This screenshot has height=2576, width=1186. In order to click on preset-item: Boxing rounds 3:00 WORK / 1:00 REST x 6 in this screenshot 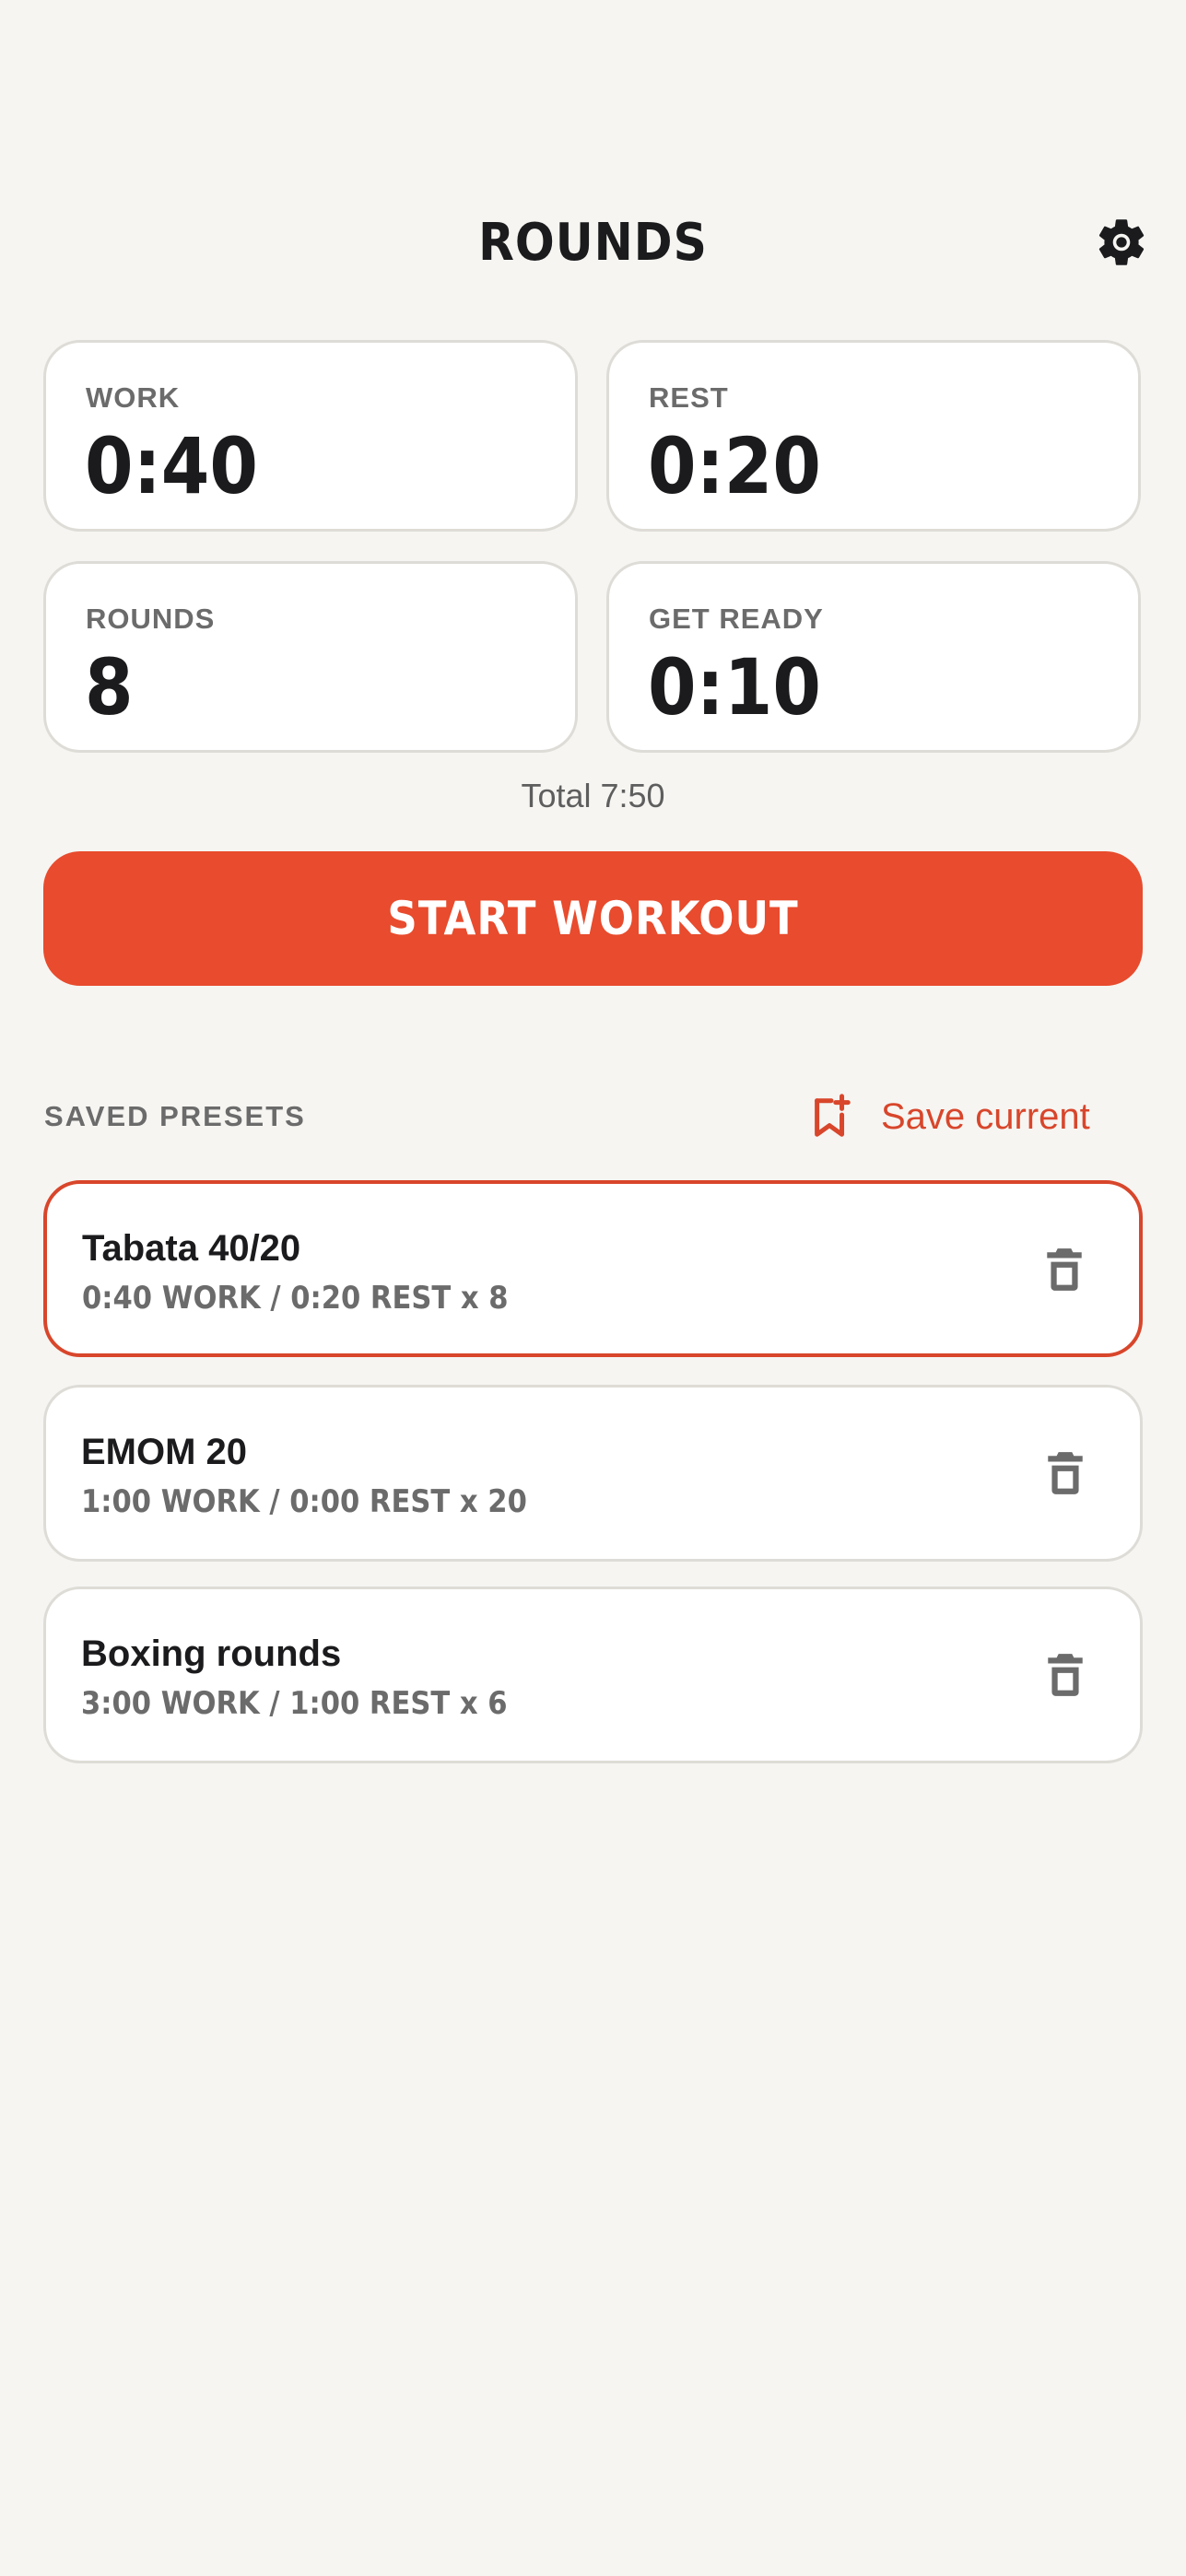, I will do `click(593, 1675)`.